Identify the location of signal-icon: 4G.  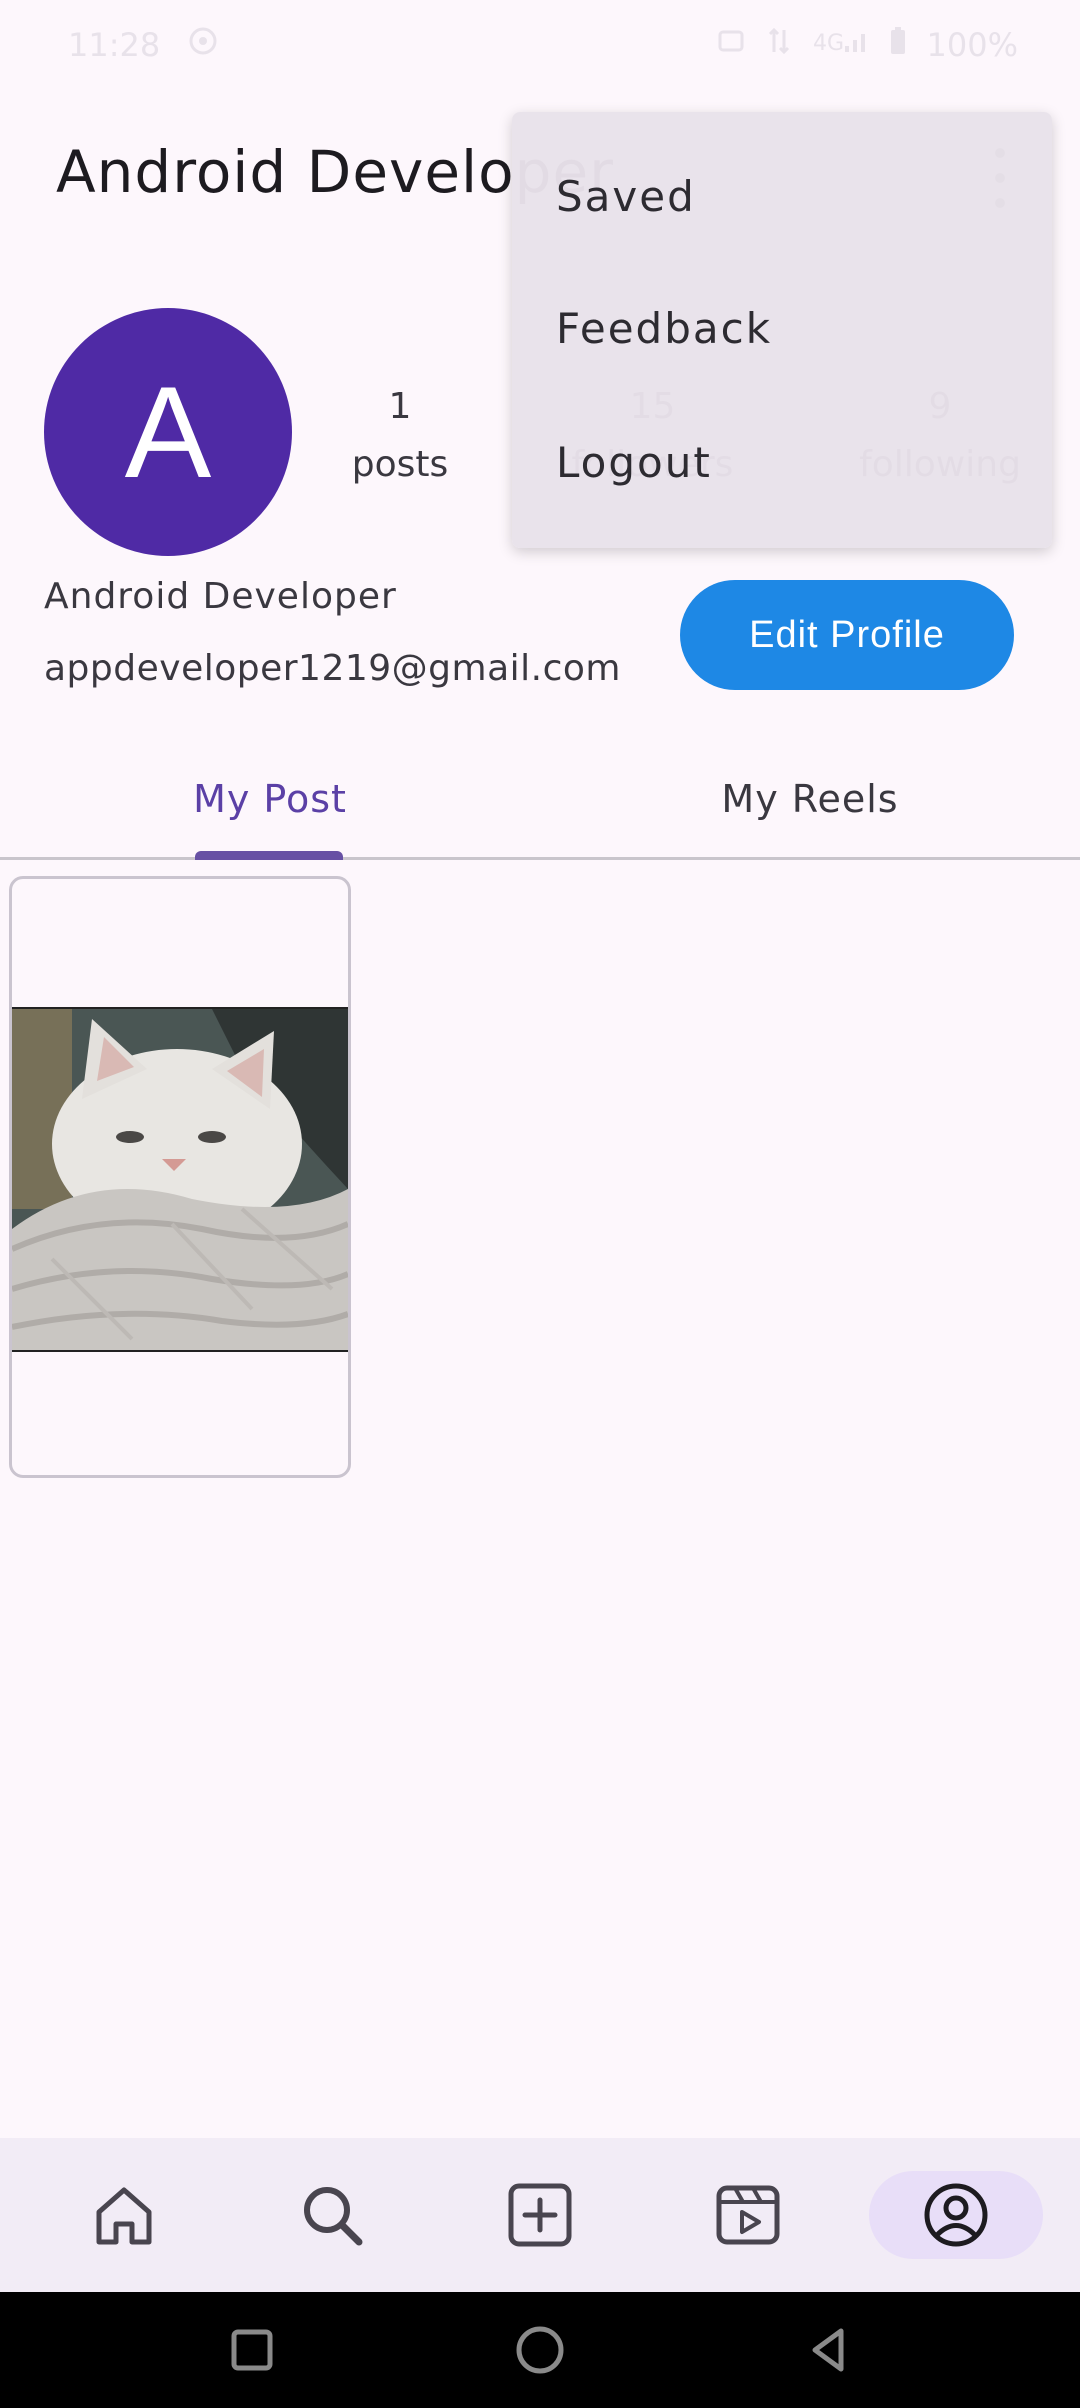
(841, 45).